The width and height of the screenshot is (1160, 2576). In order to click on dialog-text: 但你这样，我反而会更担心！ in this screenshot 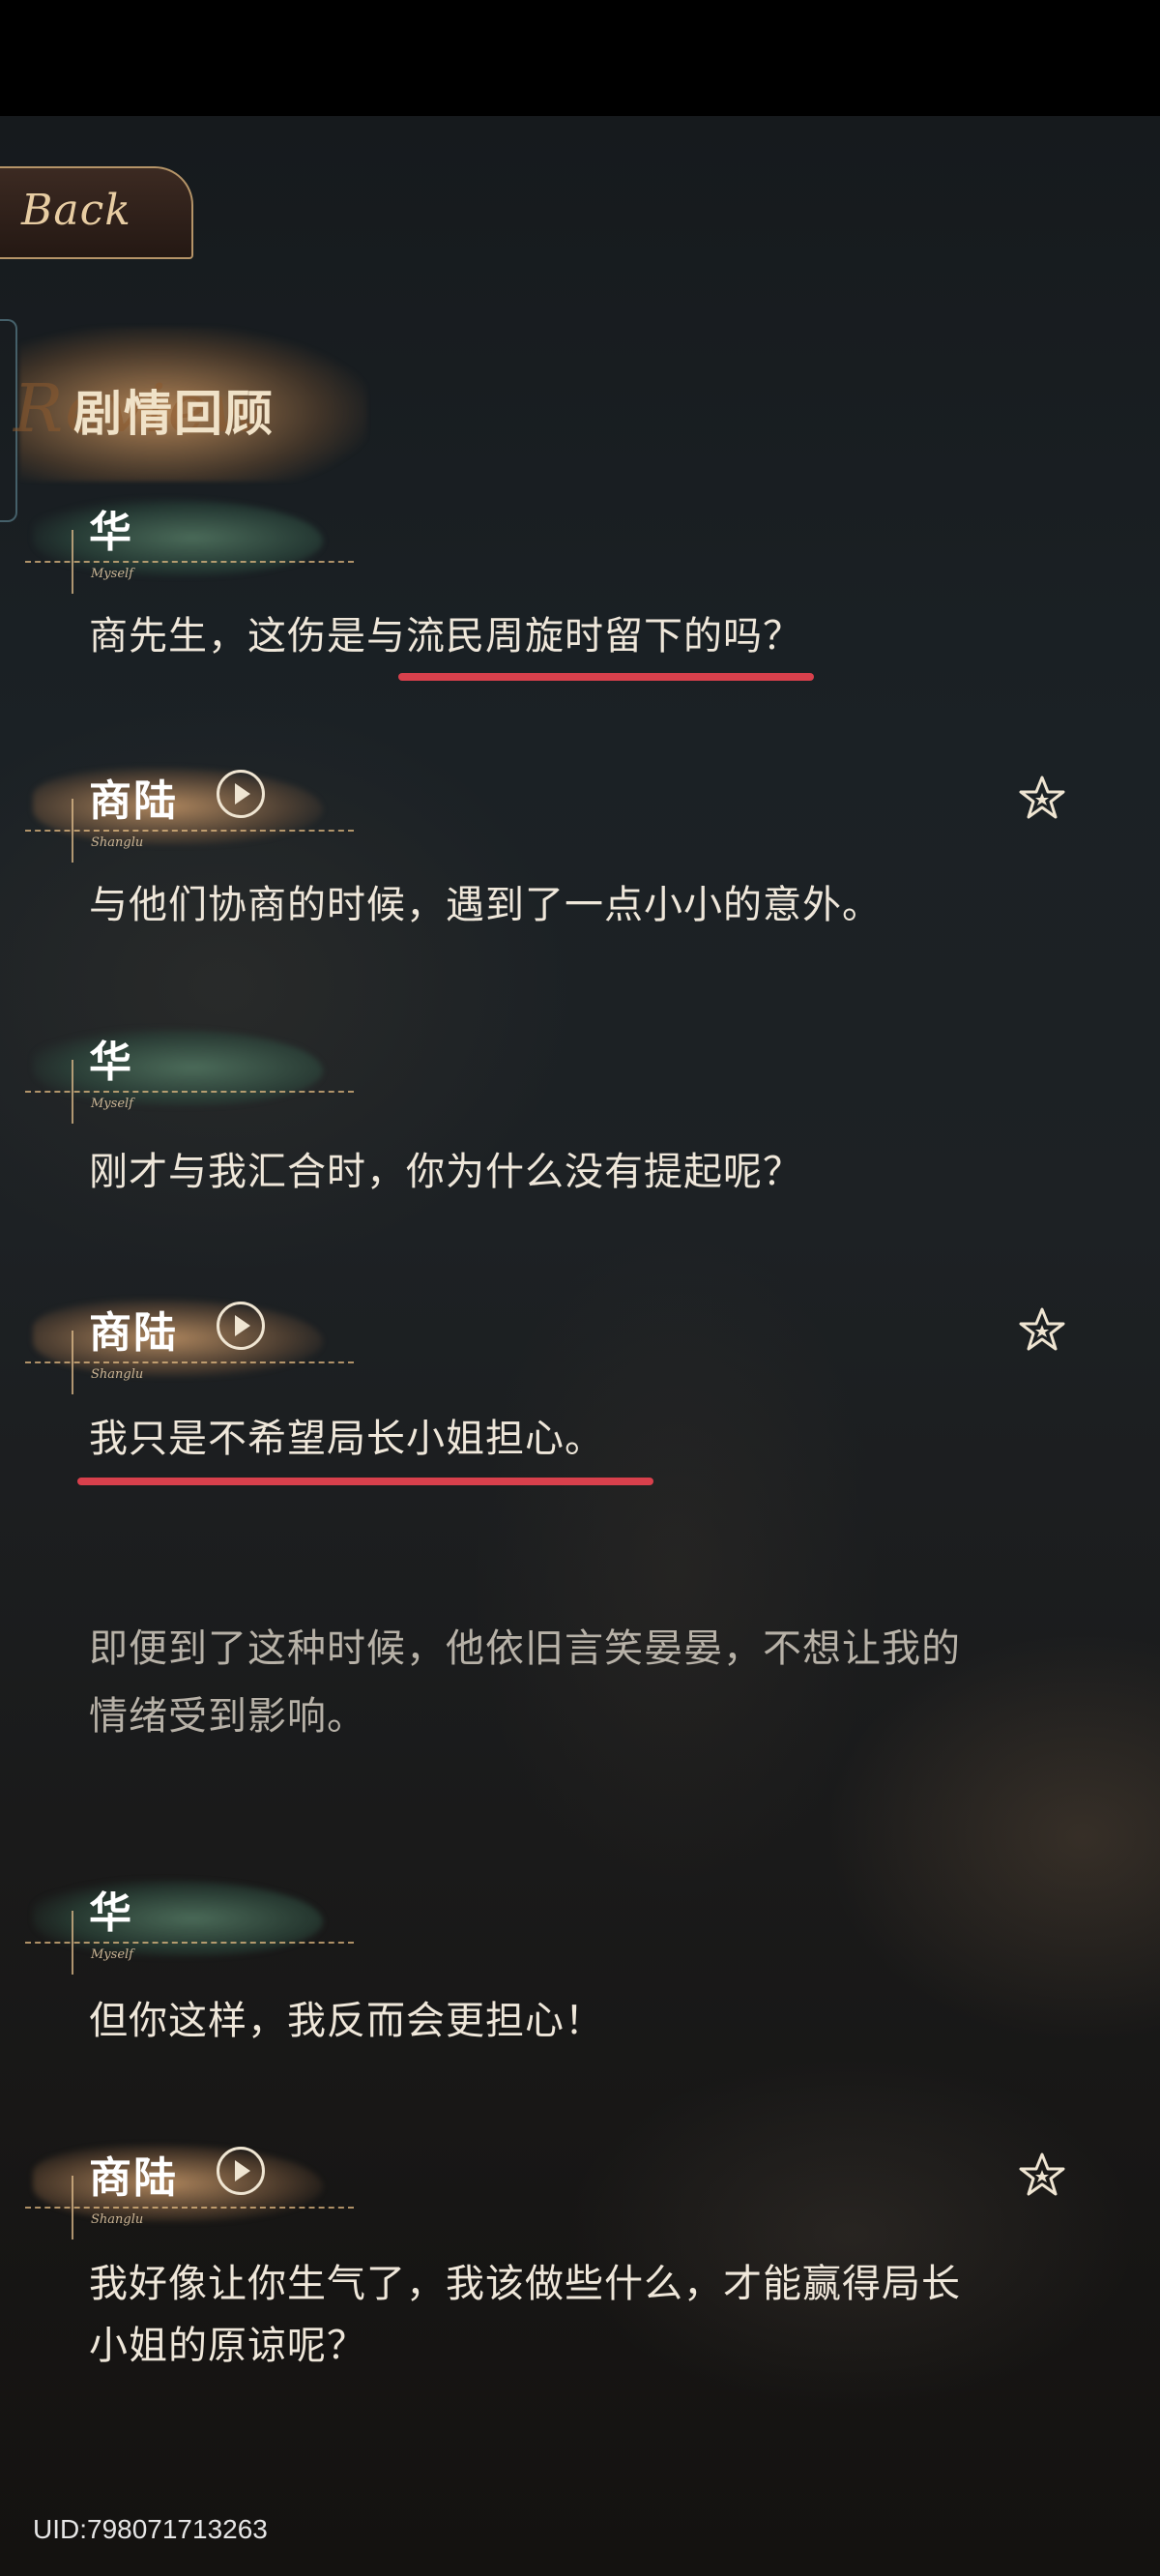, I will do `click(347, 2021)`.